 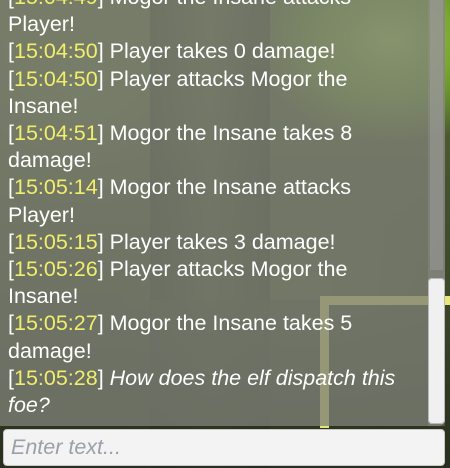 I want to click on chat-input, so click(x=223, y=447).